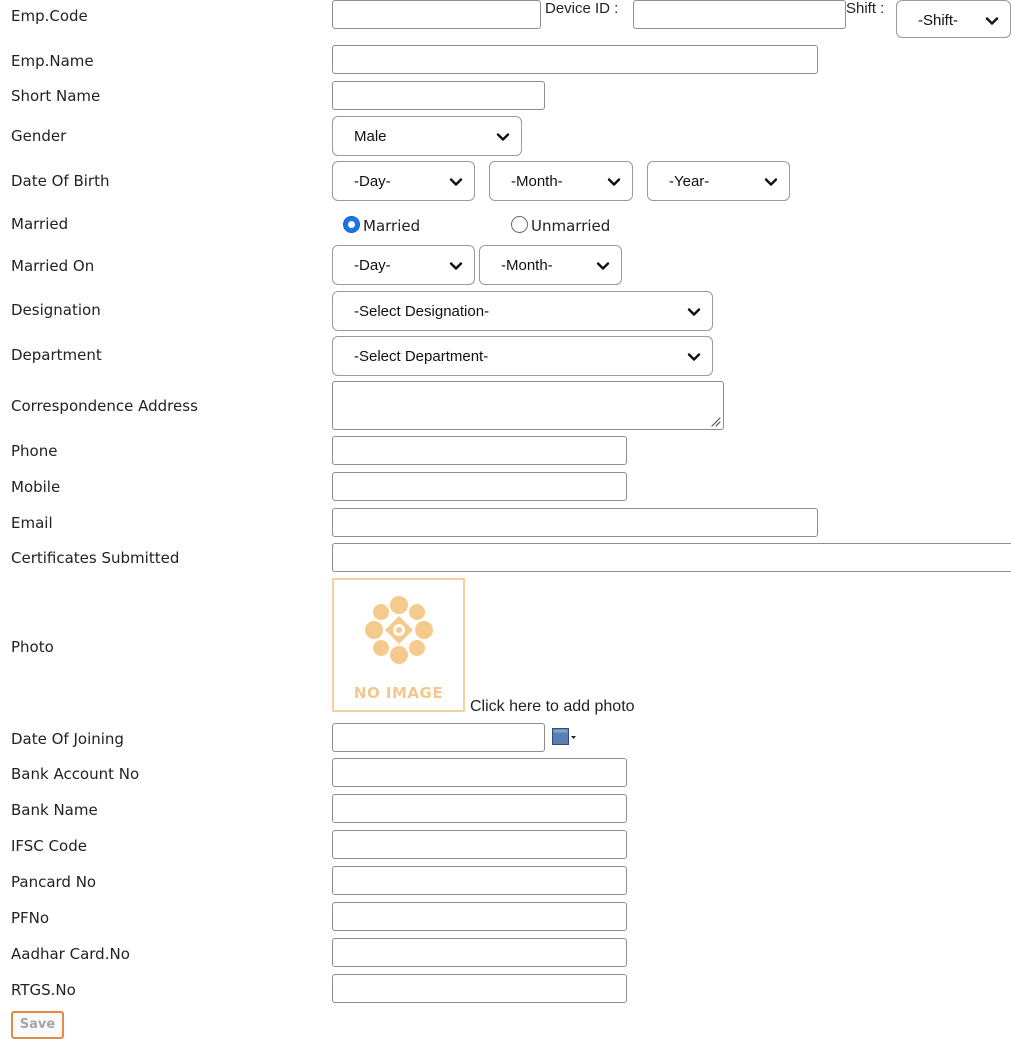 This screenshot has height=1039, width=1011. What do you see at coordinates (479, 844) in the screenshot?
I see `ifsc-input` at bounding box center [479, 844].